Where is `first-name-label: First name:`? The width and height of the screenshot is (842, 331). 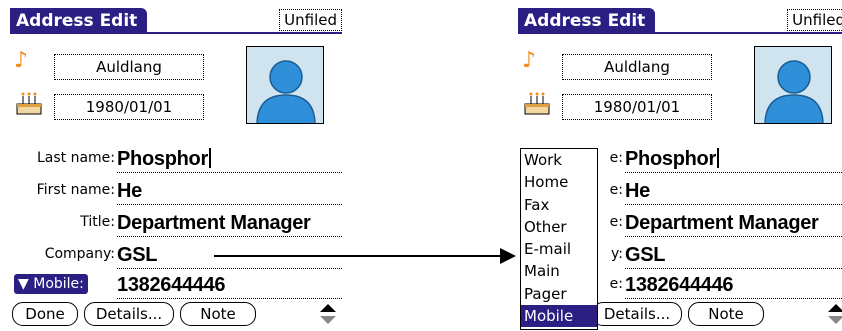 first-name-label: First name: is located at coordinates (75, 190).